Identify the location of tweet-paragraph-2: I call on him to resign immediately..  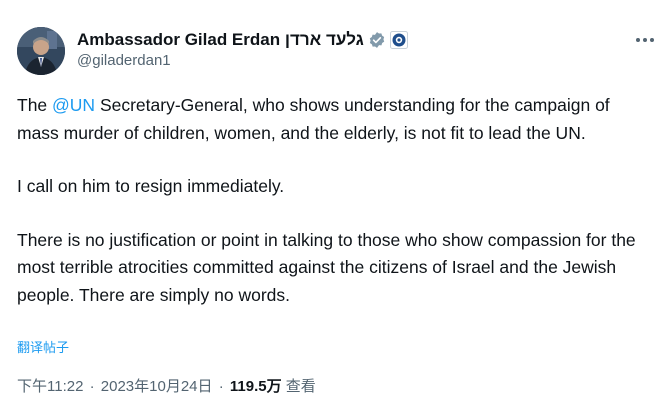
(151, 186).